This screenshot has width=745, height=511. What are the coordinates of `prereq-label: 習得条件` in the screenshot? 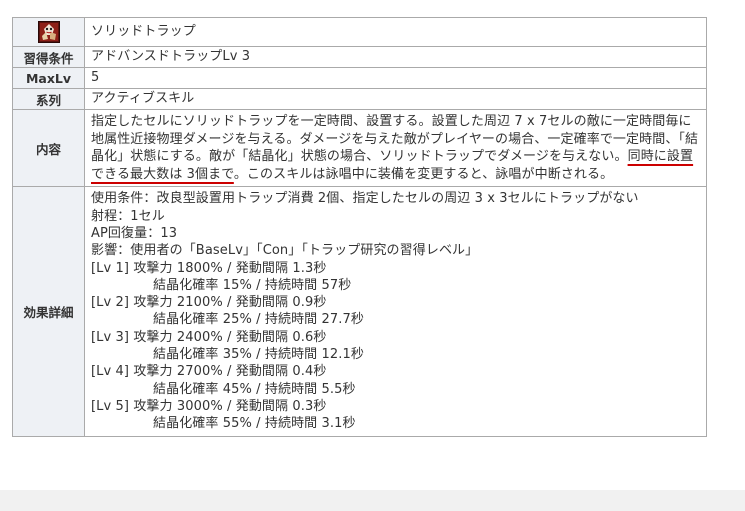 It's located at (48, 57).